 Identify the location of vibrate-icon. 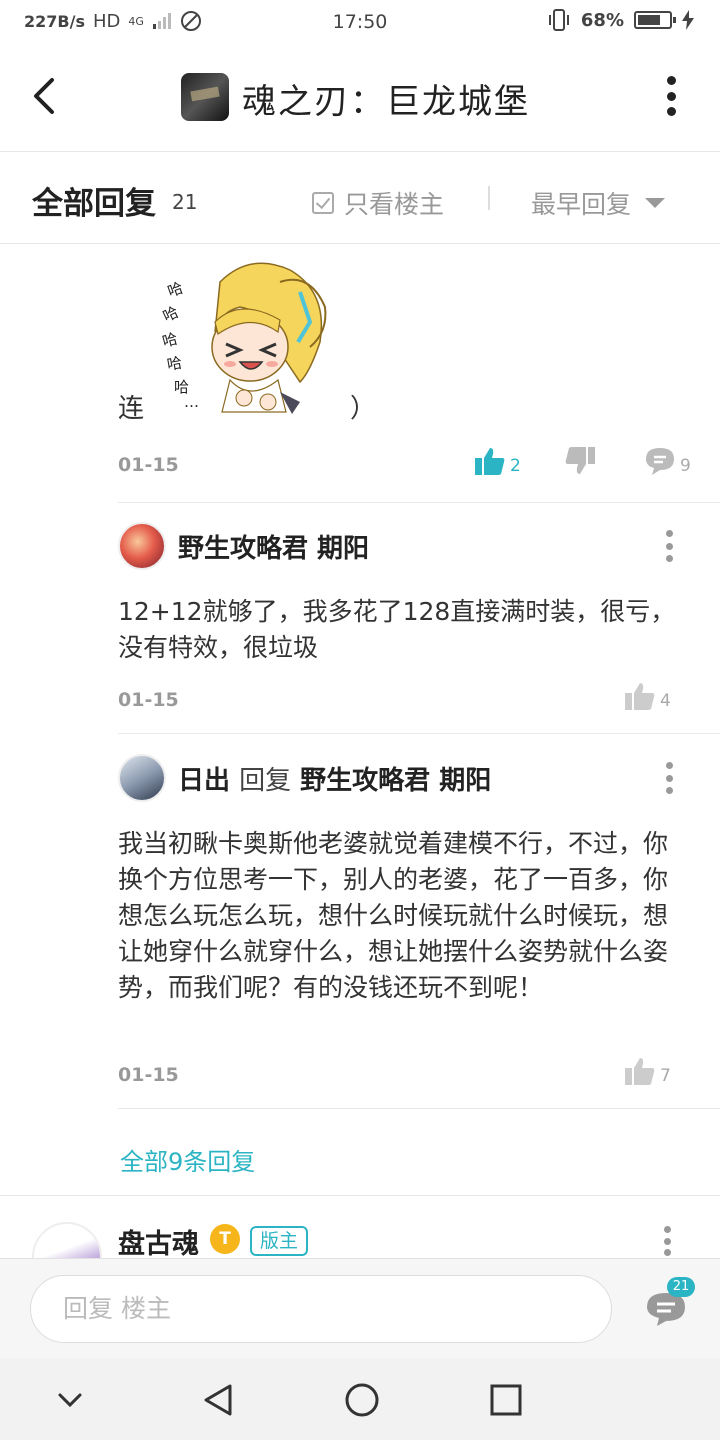
(558, 20).